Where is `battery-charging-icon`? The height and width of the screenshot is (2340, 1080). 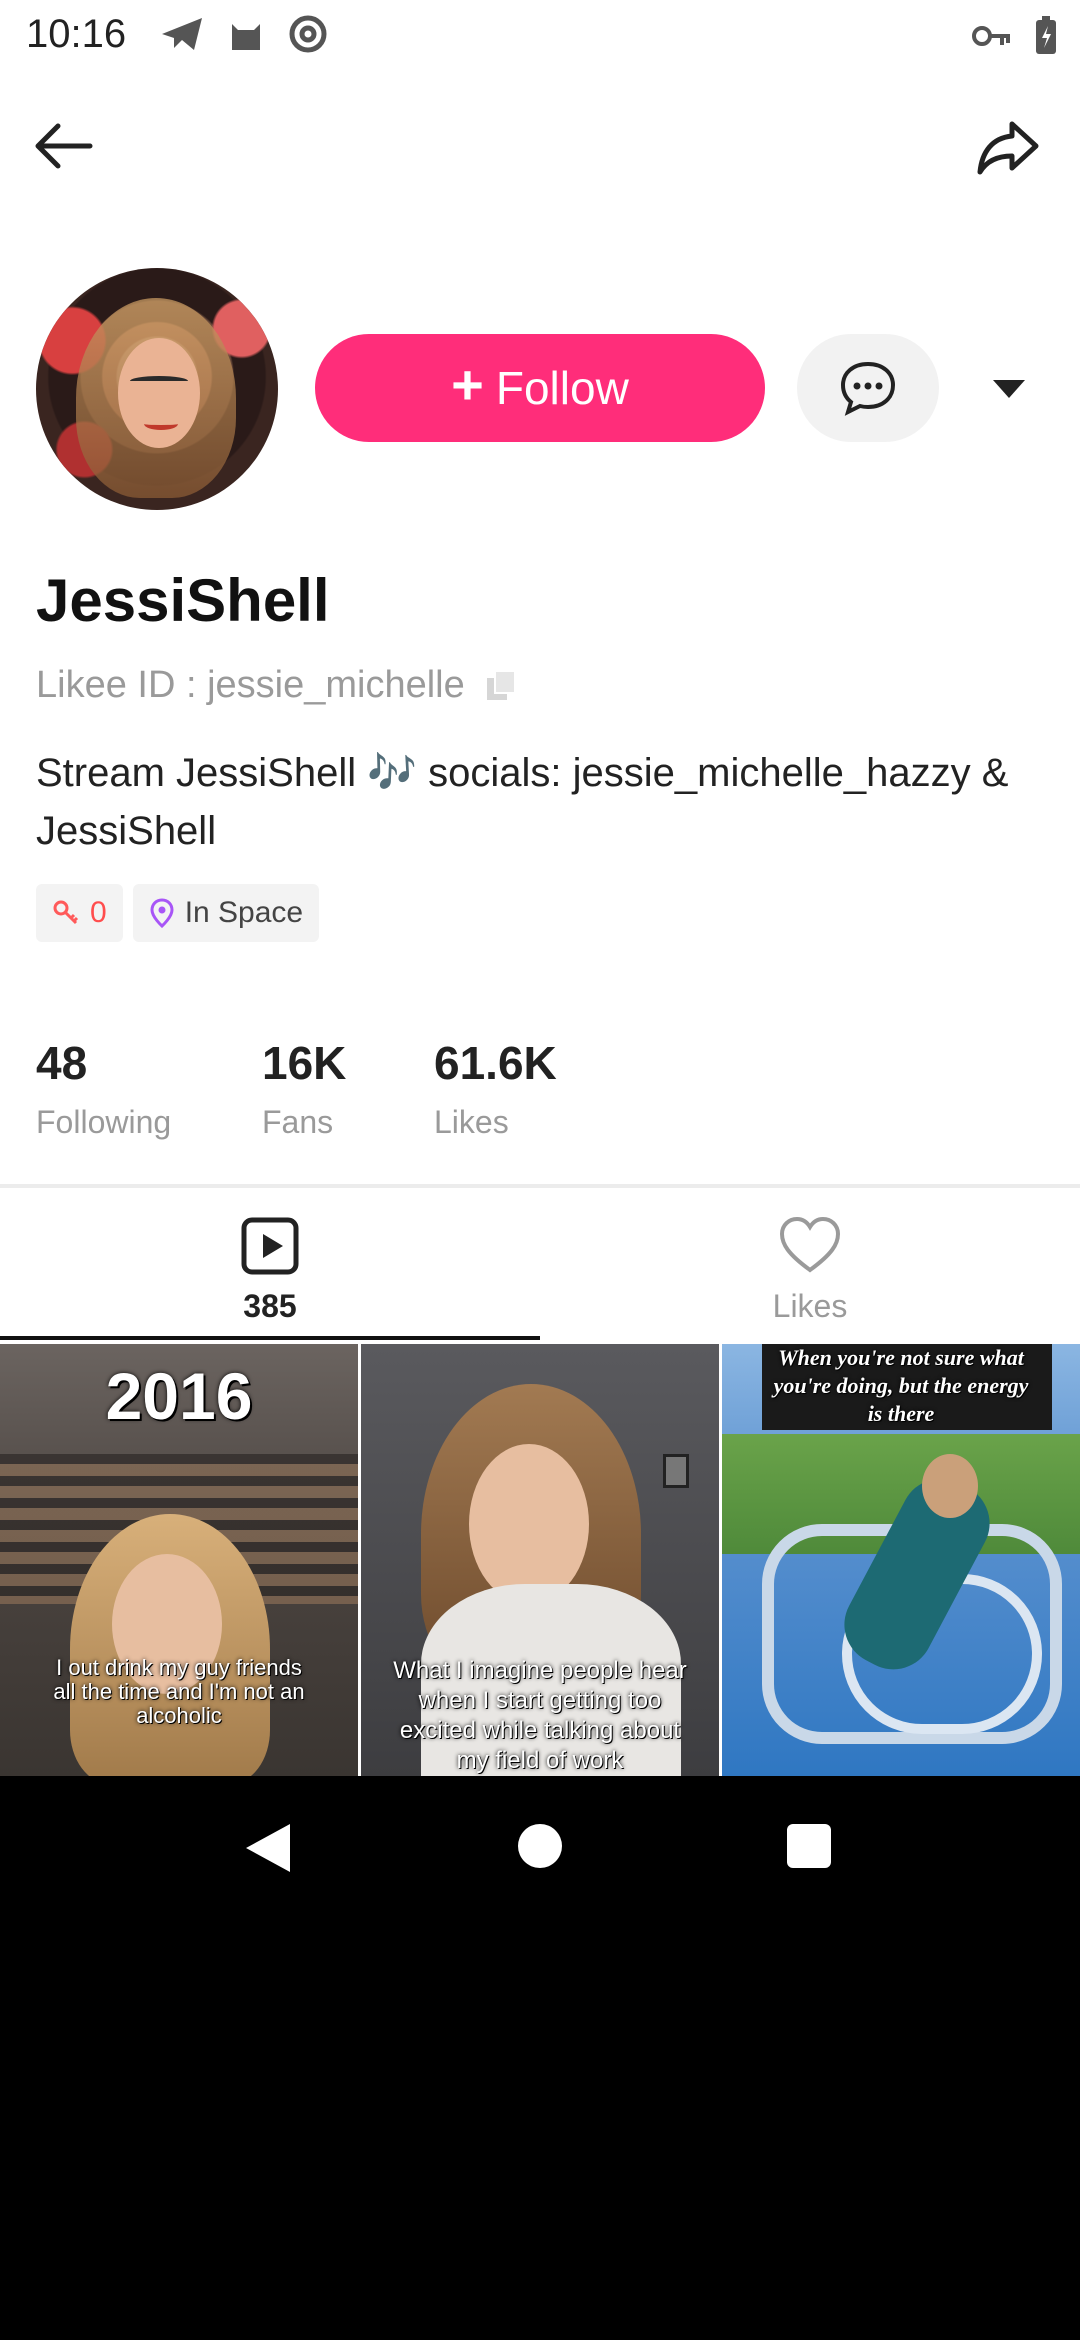 battery-charging-icon is located at coordinates (1046, 35).